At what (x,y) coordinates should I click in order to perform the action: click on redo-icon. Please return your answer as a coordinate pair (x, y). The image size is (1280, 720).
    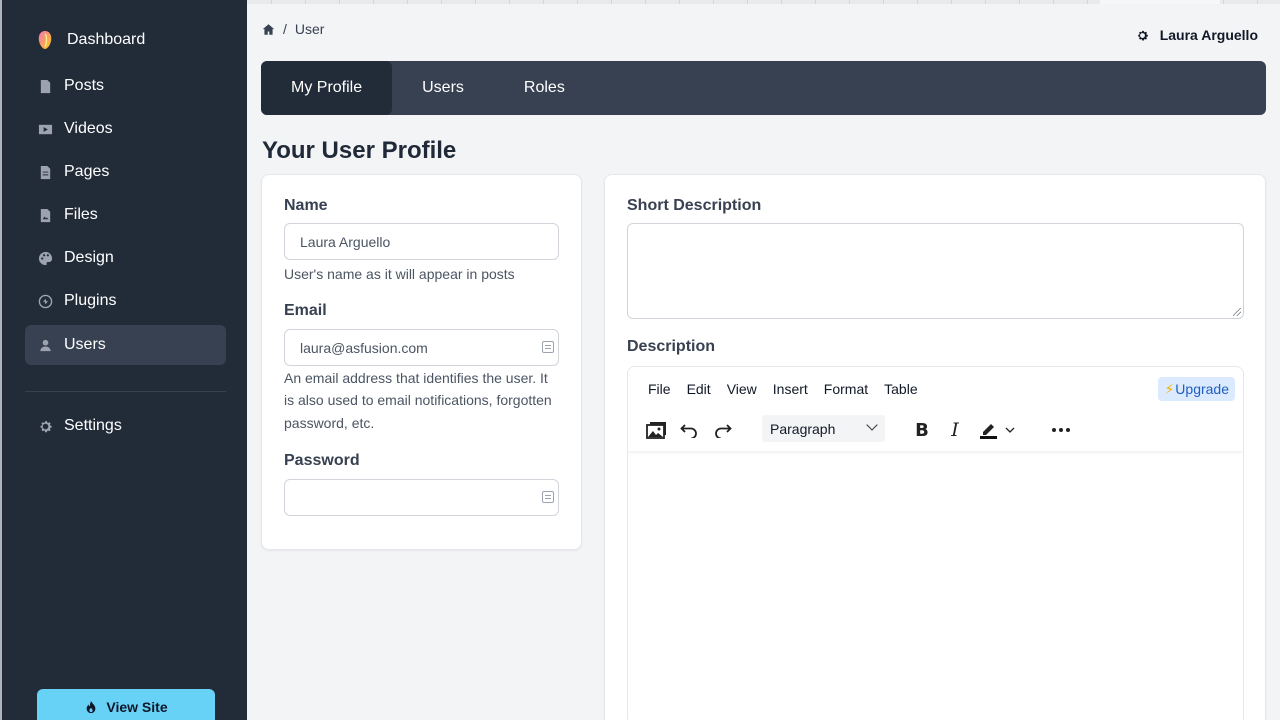
    Looking at the image, I should click on (723, 431).